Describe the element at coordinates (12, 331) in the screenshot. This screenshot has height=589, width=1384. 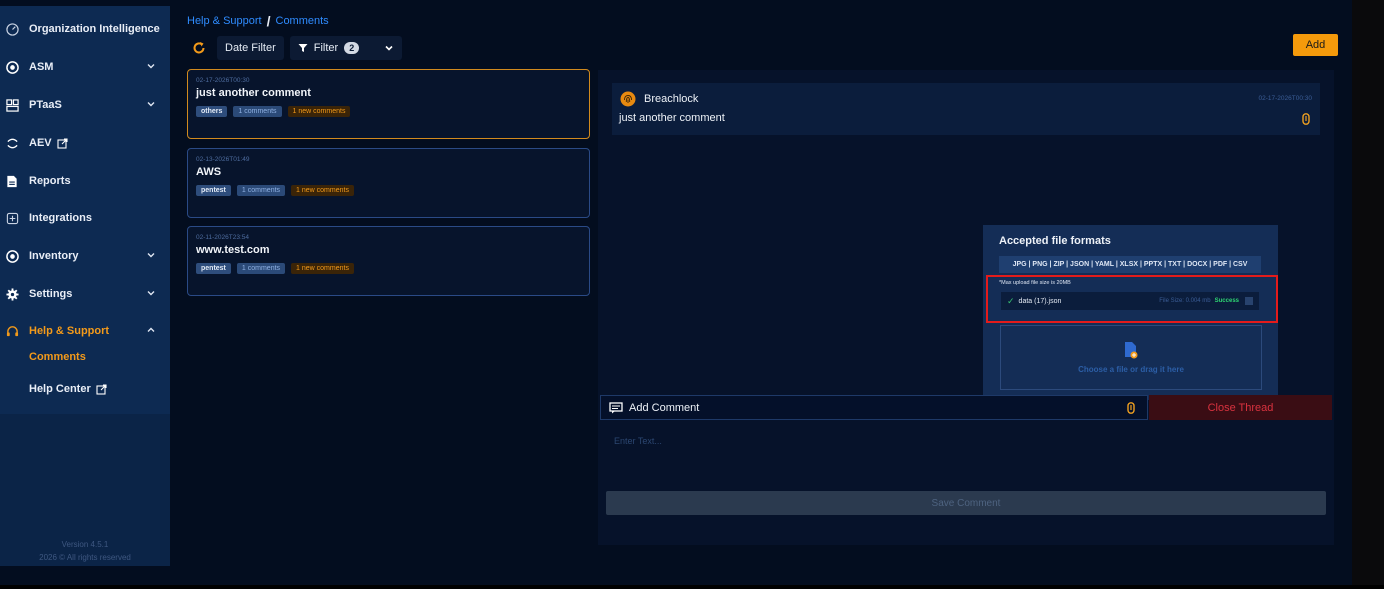
I see `headset-icon` at that location.